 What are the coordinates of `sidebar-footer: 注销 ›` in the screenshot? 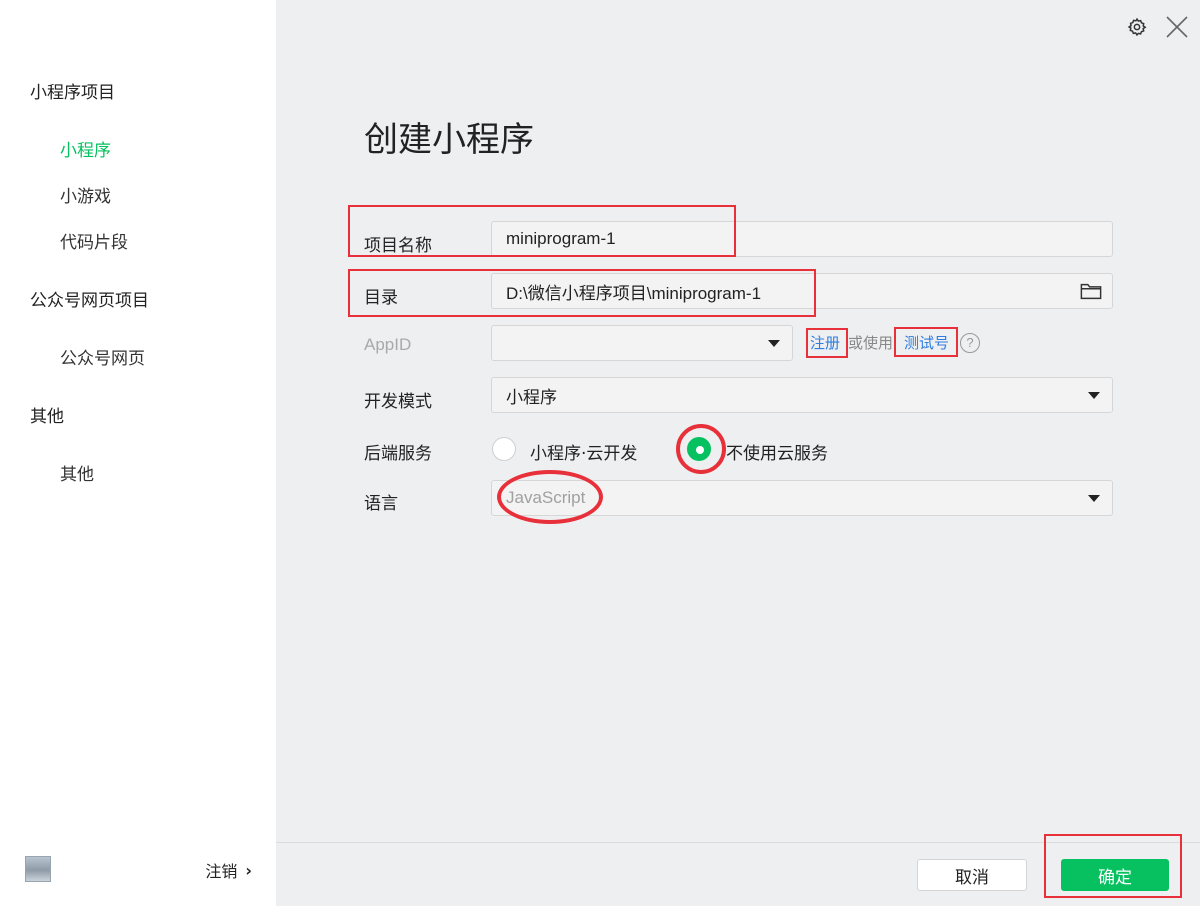 It's located at (138, 873).